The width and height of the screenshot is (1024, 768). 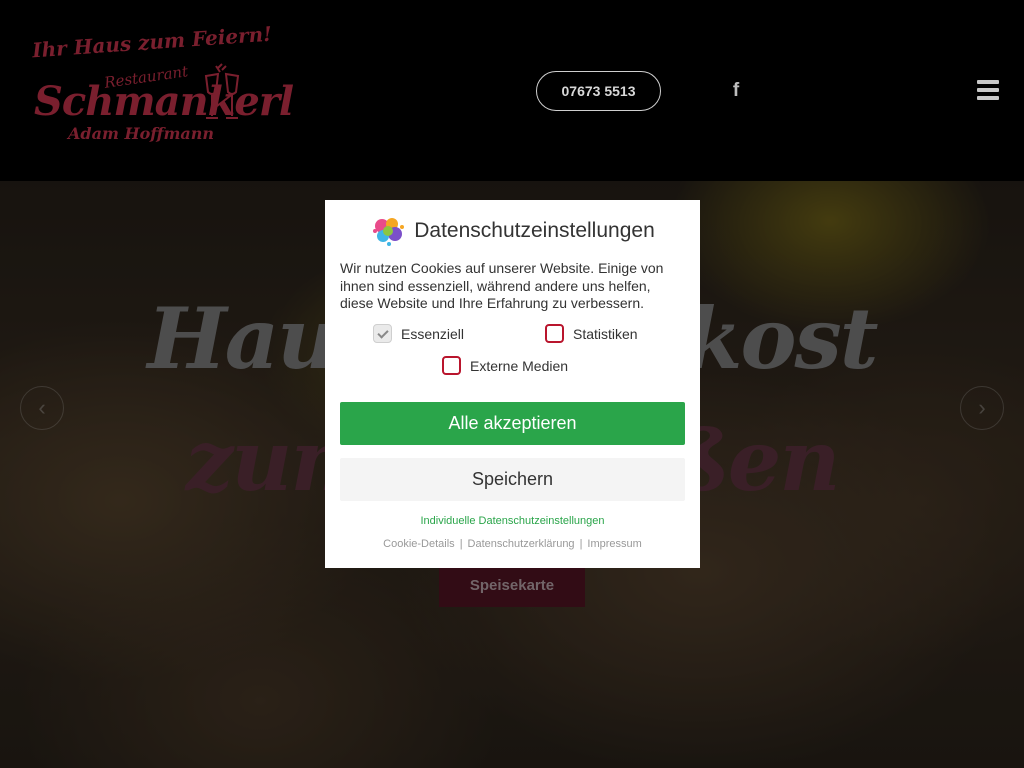 I want to click on essential-label: Essenziell, so click(x=433, y=333).